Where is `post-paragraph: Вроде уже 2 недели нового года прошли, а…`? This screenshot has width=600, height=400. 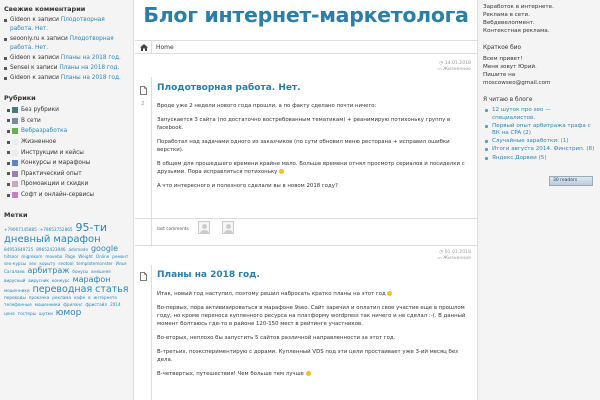 post-paragraph: Вроде уже 2 недели нового года прошли, а… is located at coordinates (267, 106).